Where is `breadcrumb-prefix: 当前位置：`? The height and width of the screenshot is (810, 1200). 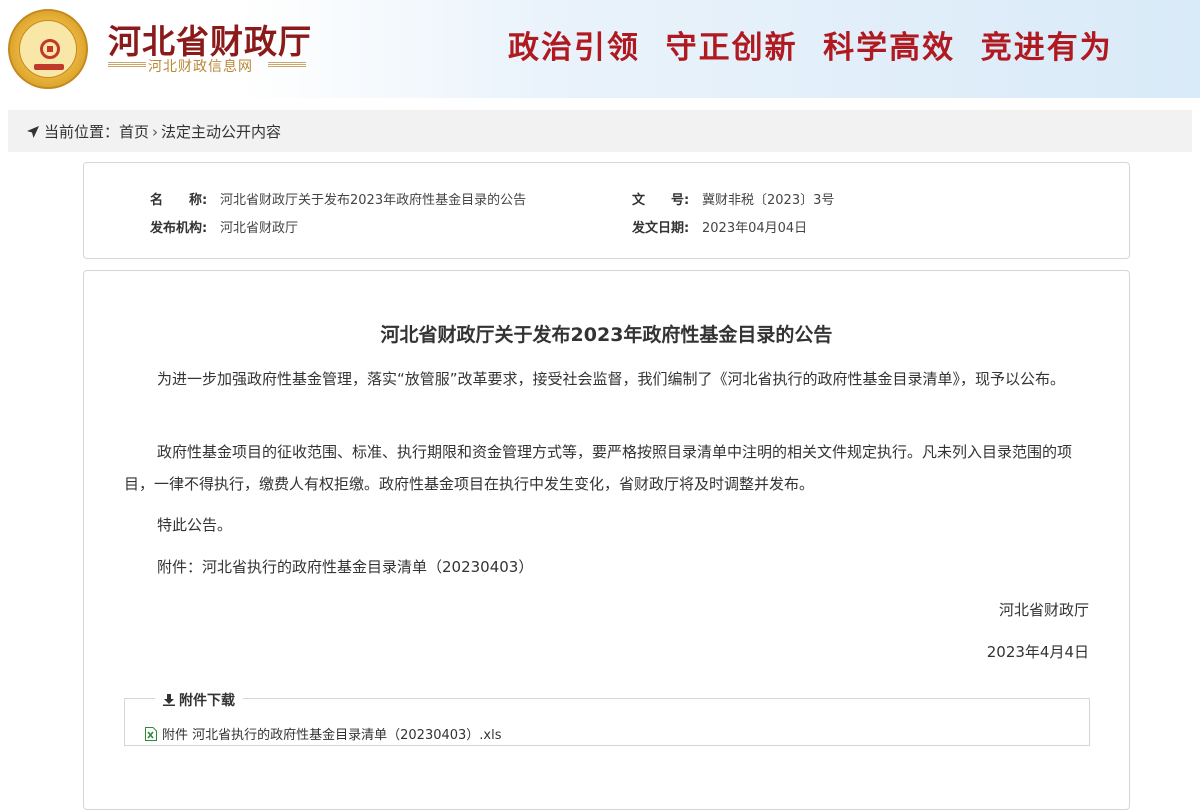 breadcrumb-prefix: 当前位置： is located at coordinates (82, 132).